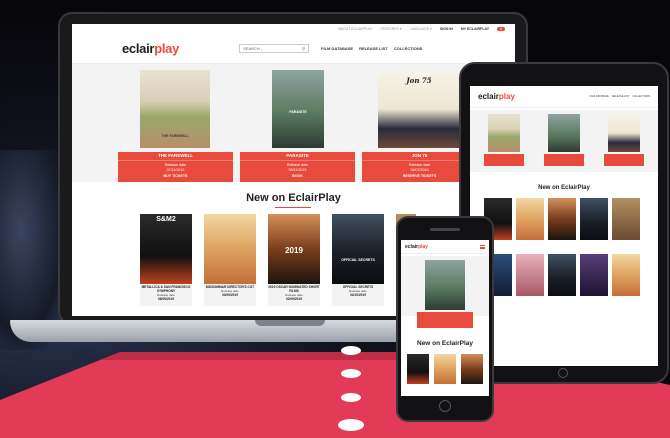  I want to click on main-nav: FILM DATABASE RELEASE LIST COLLECTIONS, so click(371, 48).